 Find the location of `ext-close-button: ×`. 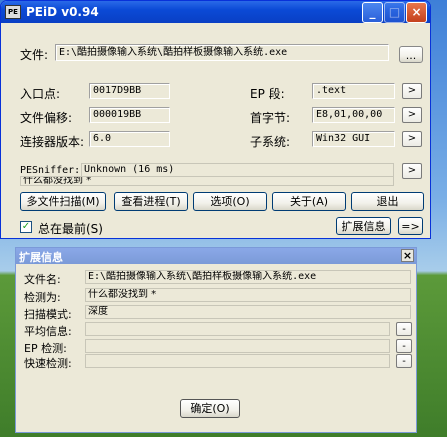

ext-close-button: × is located at coordinates (407, 255).